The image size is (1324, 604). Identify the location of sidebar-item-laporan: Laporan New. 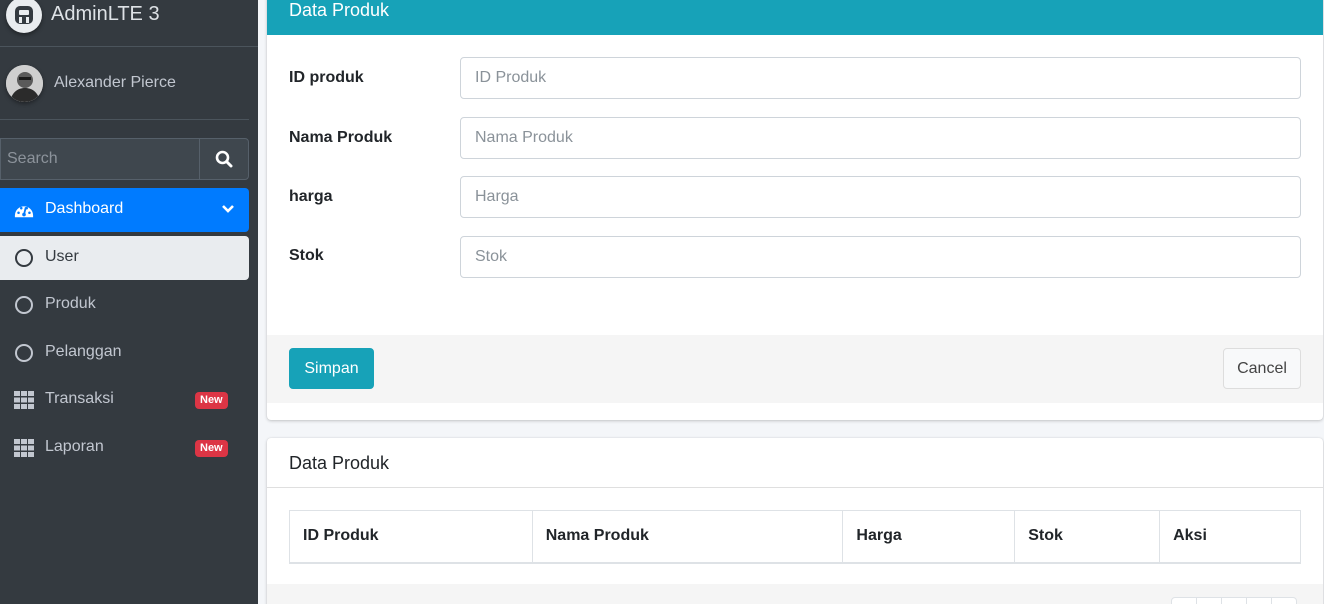
(124, 448).